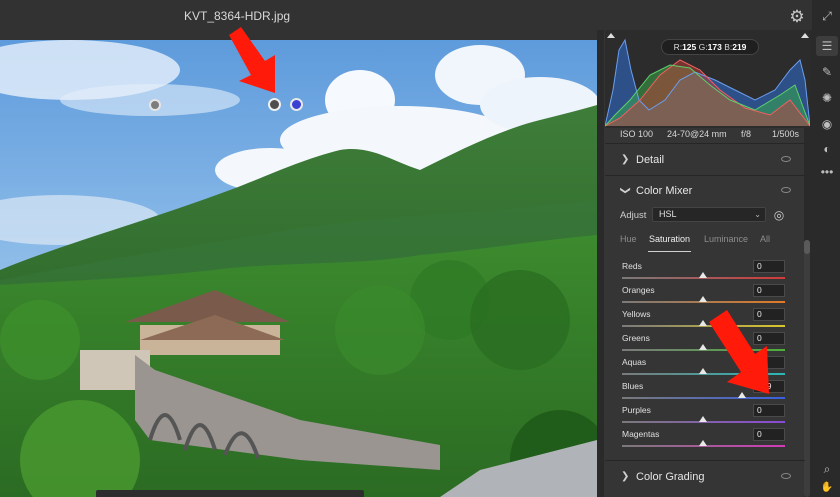 The width and height of the screenshot is (840, 497). Describe the element at coordinates (611, 35) in the screenshot. I see `shadow-clipping-icon` at that location.